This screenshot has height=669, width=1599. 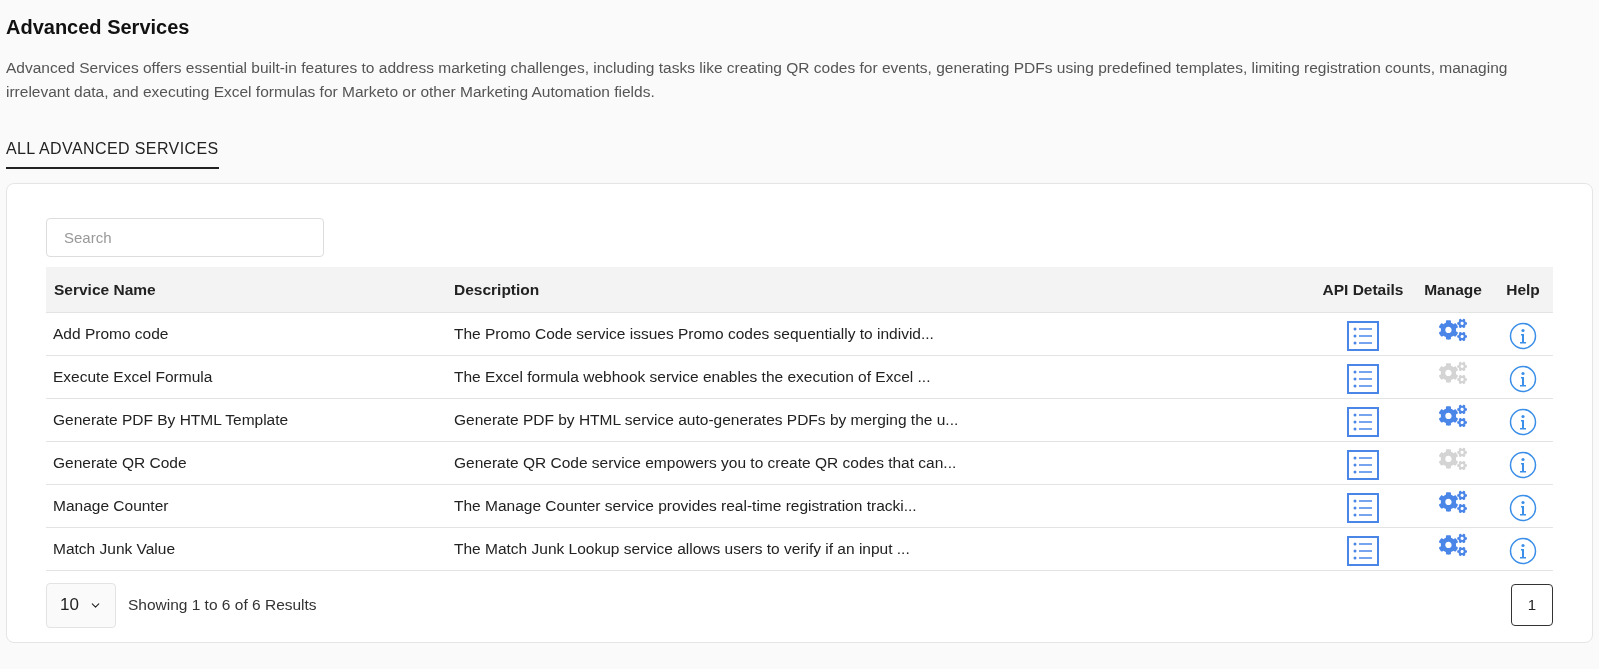 I want to click on page-button: 1, so click(x=1532, y=605).